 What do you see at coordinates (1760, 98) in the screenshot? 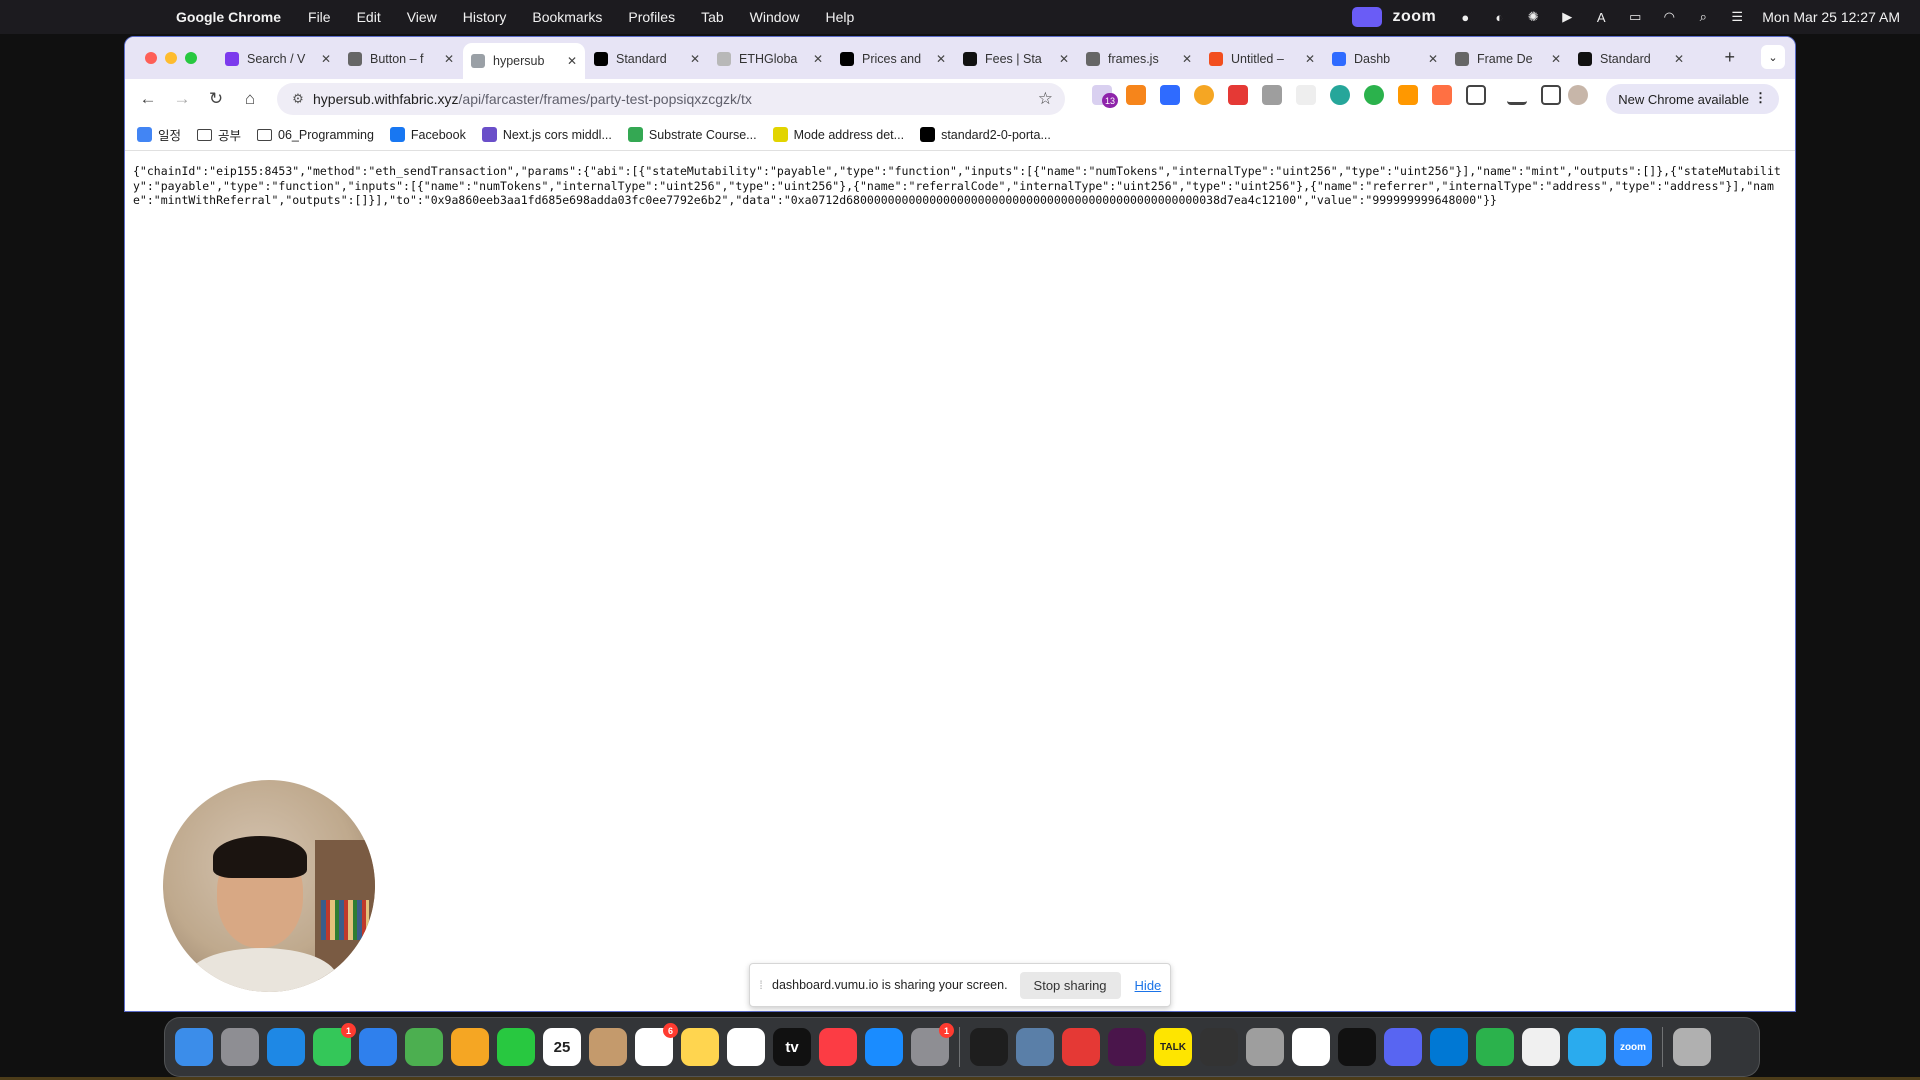
I see `chrome-menu-icon: ⋮` at bounding box center [1760, 98].